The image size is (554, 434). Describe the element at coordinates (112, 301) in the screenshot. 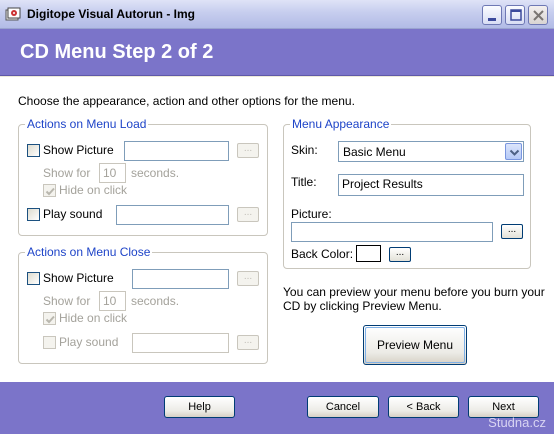

I see `close-seconds-field: 10` at that location.